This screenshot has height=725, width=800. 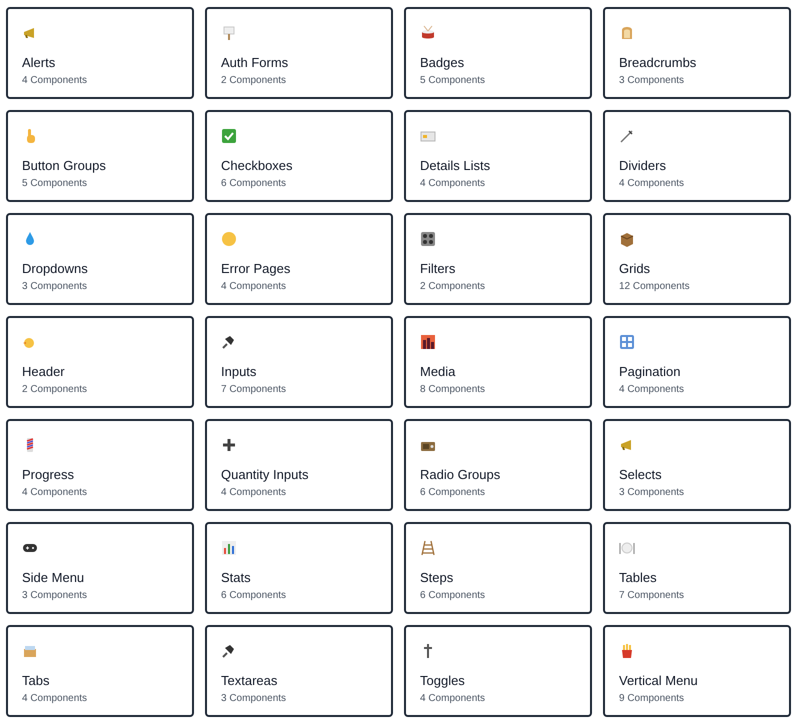 What do you see at coordinates (443, 63) in the screenshot?
I see `card-title: Badges` at bounding box center [443, 63].